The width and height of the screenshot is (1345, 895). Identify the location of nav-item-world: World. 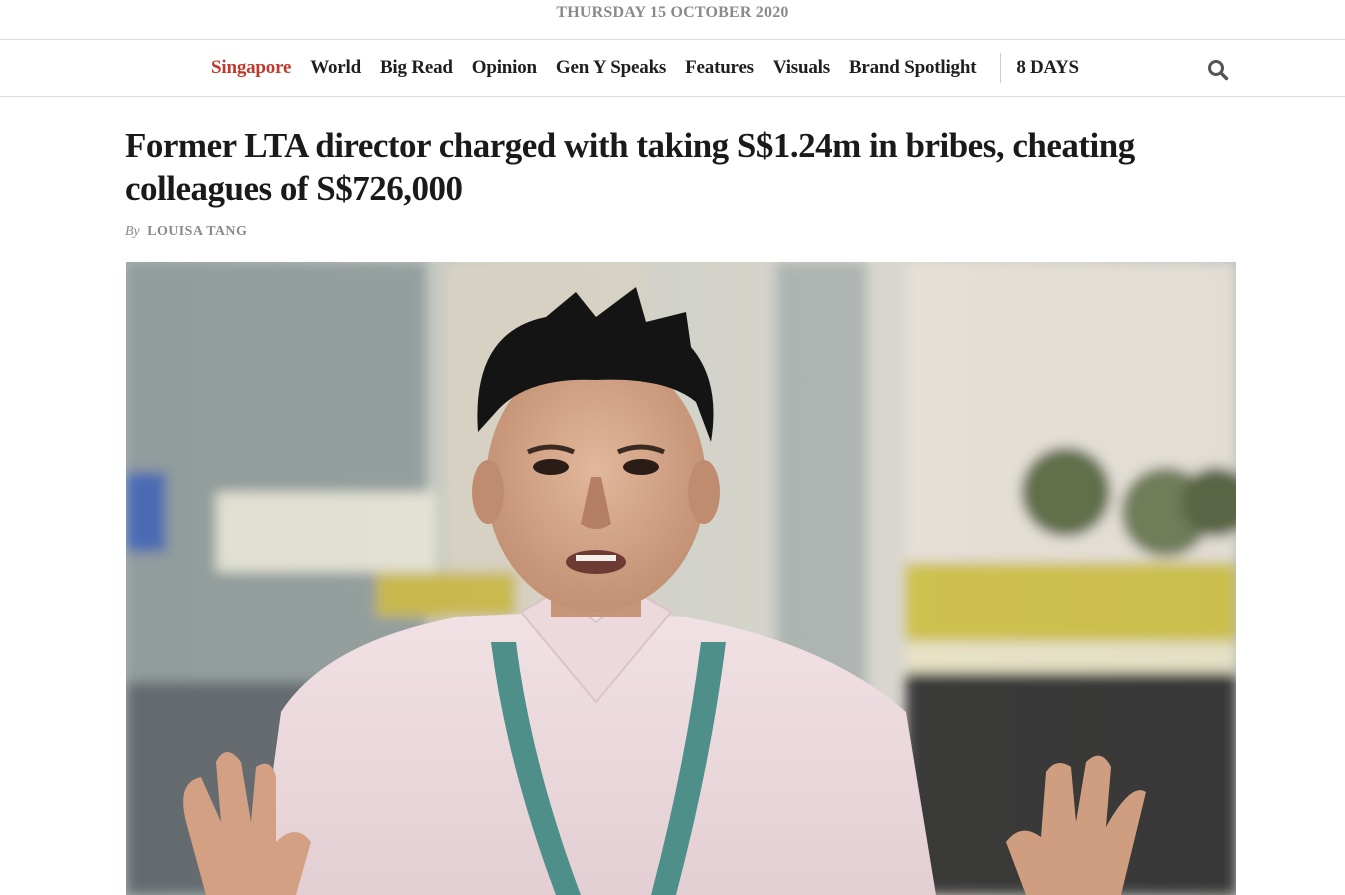
(335, 68).